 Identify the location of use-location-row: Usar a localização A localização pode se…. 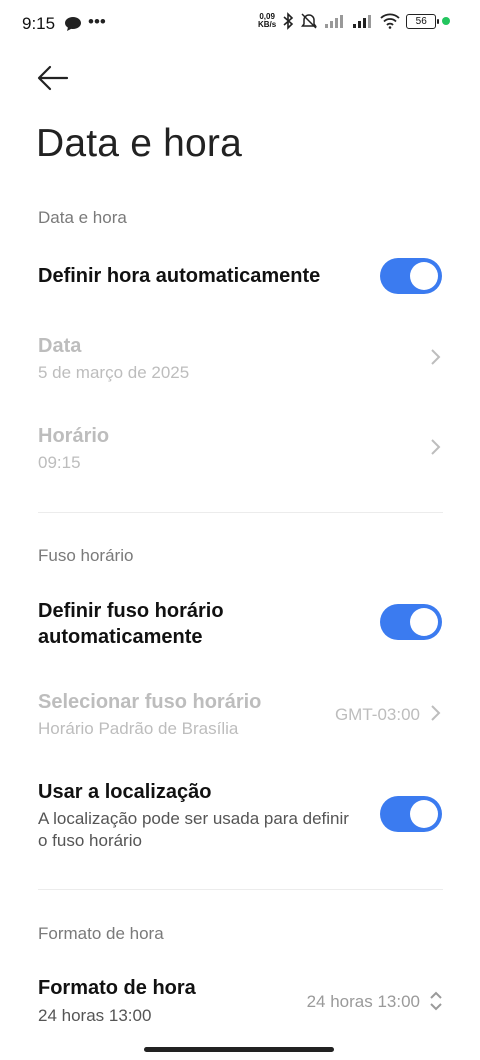
(240, 814).